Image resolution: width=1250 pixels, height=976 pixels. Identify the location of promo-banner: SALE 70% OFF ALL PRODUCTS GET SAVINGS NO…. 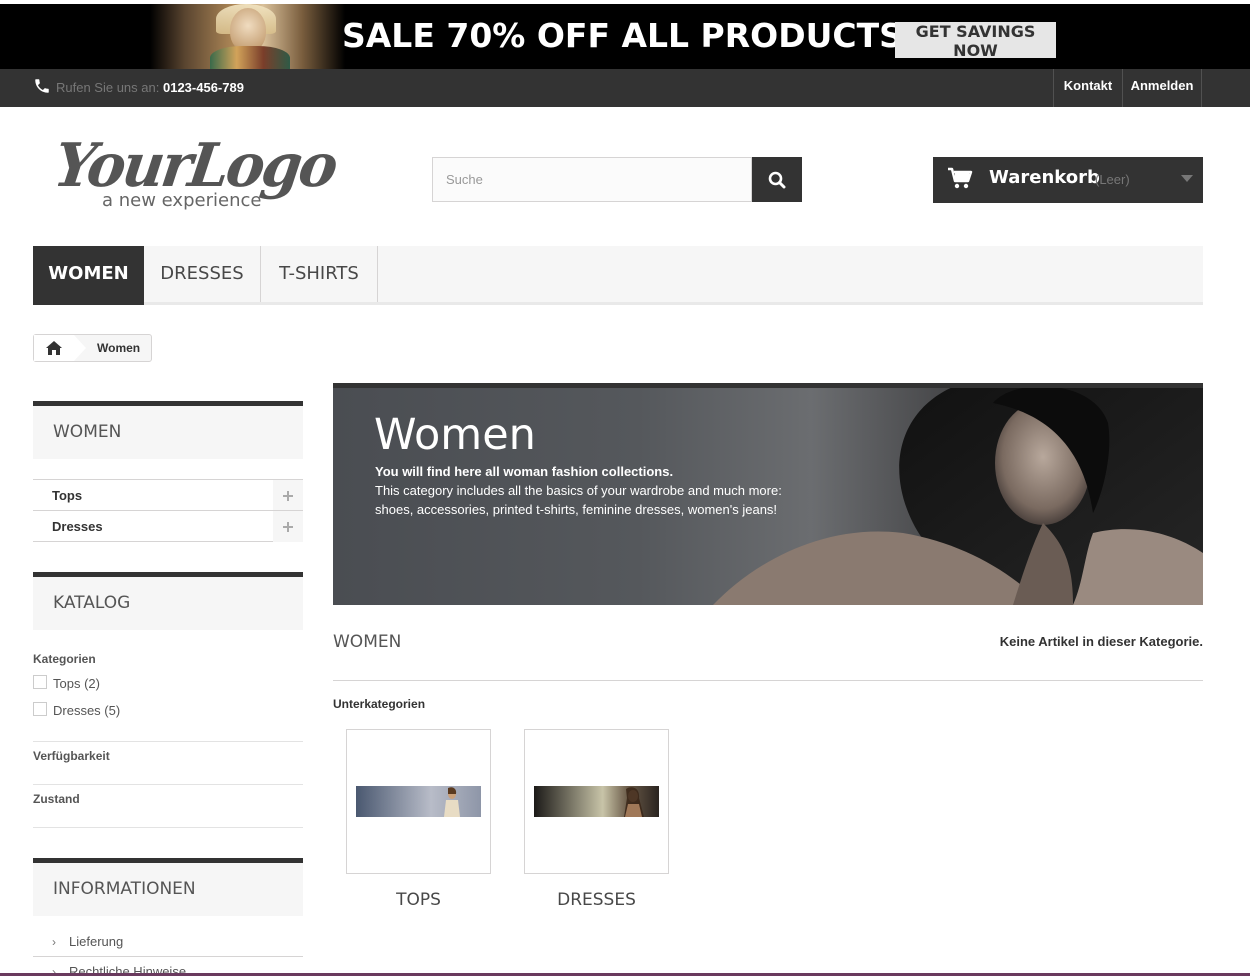
(625, 36).